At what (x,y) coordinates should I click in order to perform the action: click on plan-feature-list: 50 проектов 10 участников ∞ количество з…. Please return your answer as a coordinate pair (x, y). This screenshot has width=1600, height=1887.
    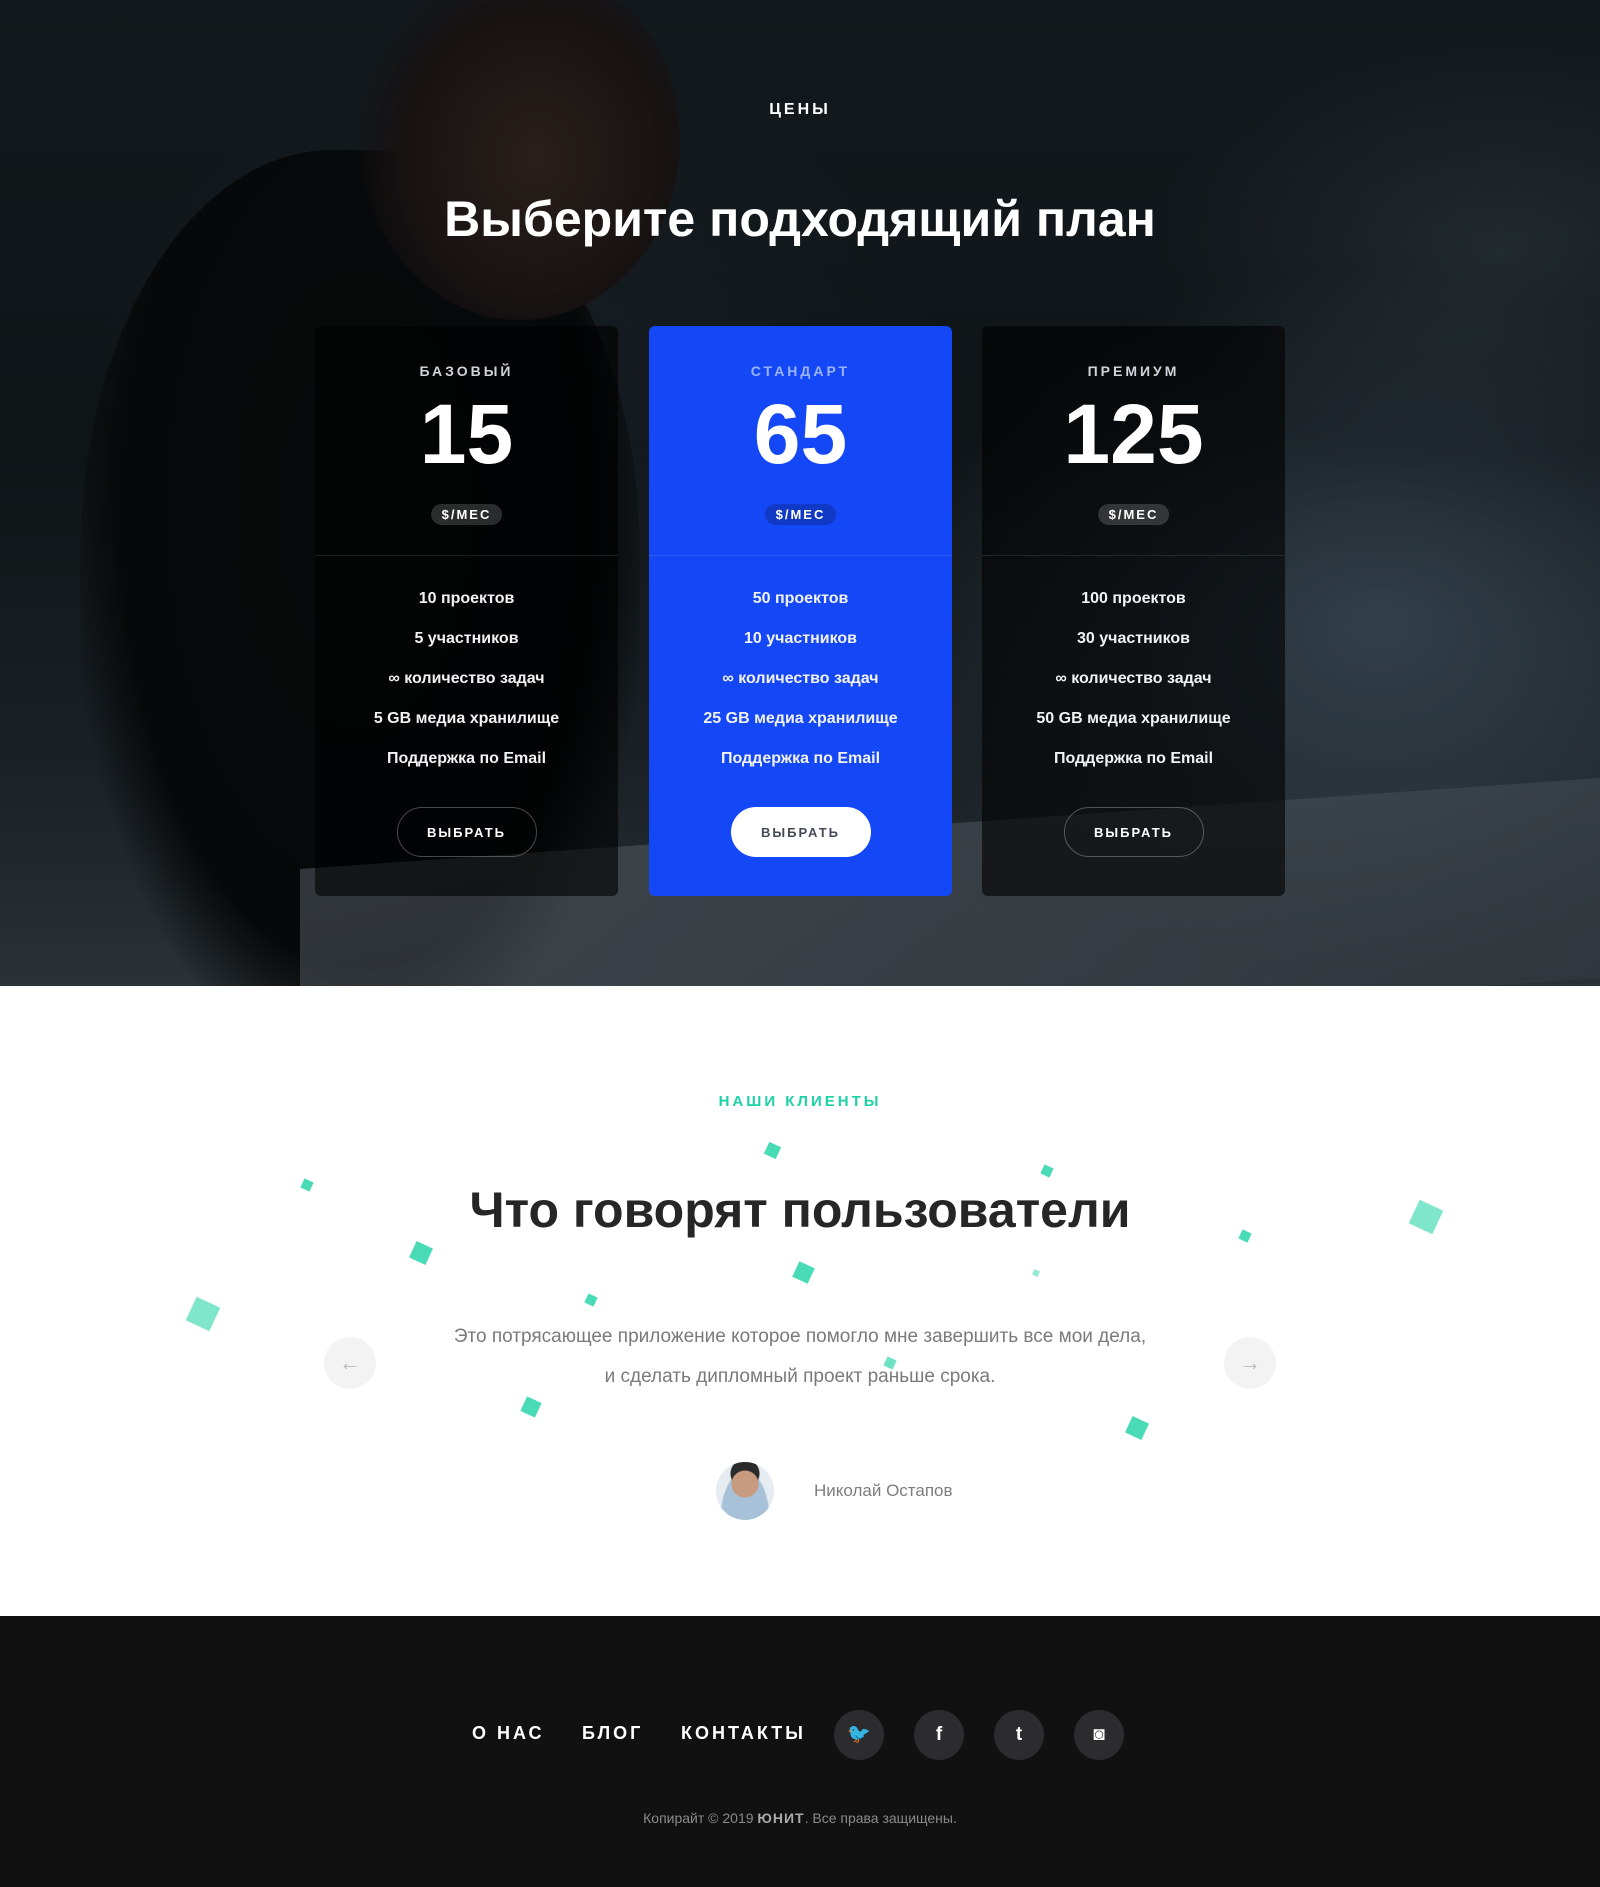
    Looking at the image, I should click on (800, 690).